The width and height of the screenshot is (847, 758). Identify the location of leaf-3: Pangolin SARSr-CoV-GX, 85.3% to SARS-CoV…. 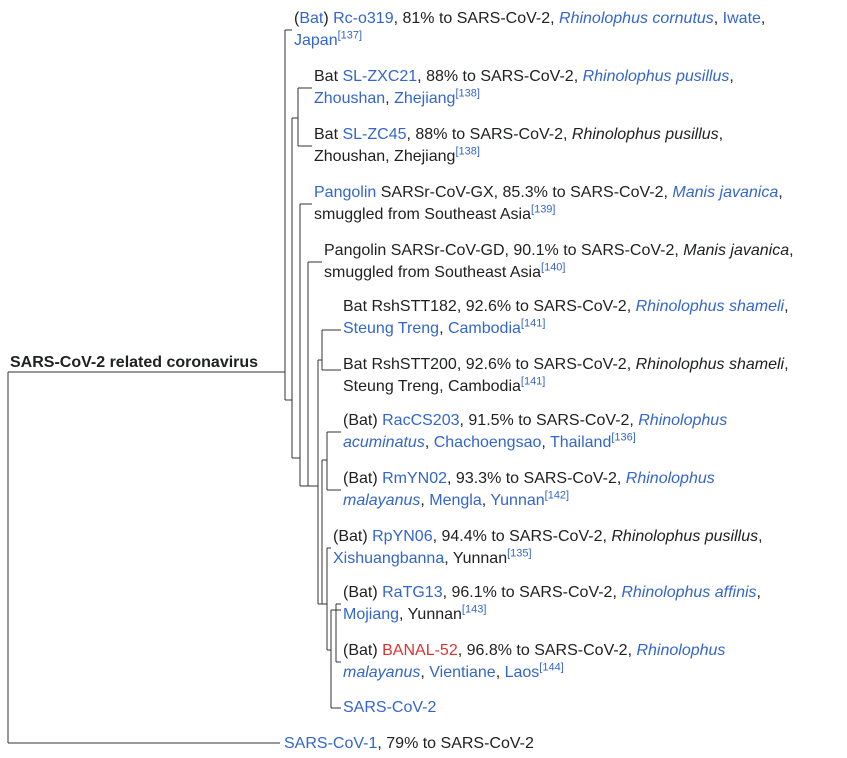
(548, 204).